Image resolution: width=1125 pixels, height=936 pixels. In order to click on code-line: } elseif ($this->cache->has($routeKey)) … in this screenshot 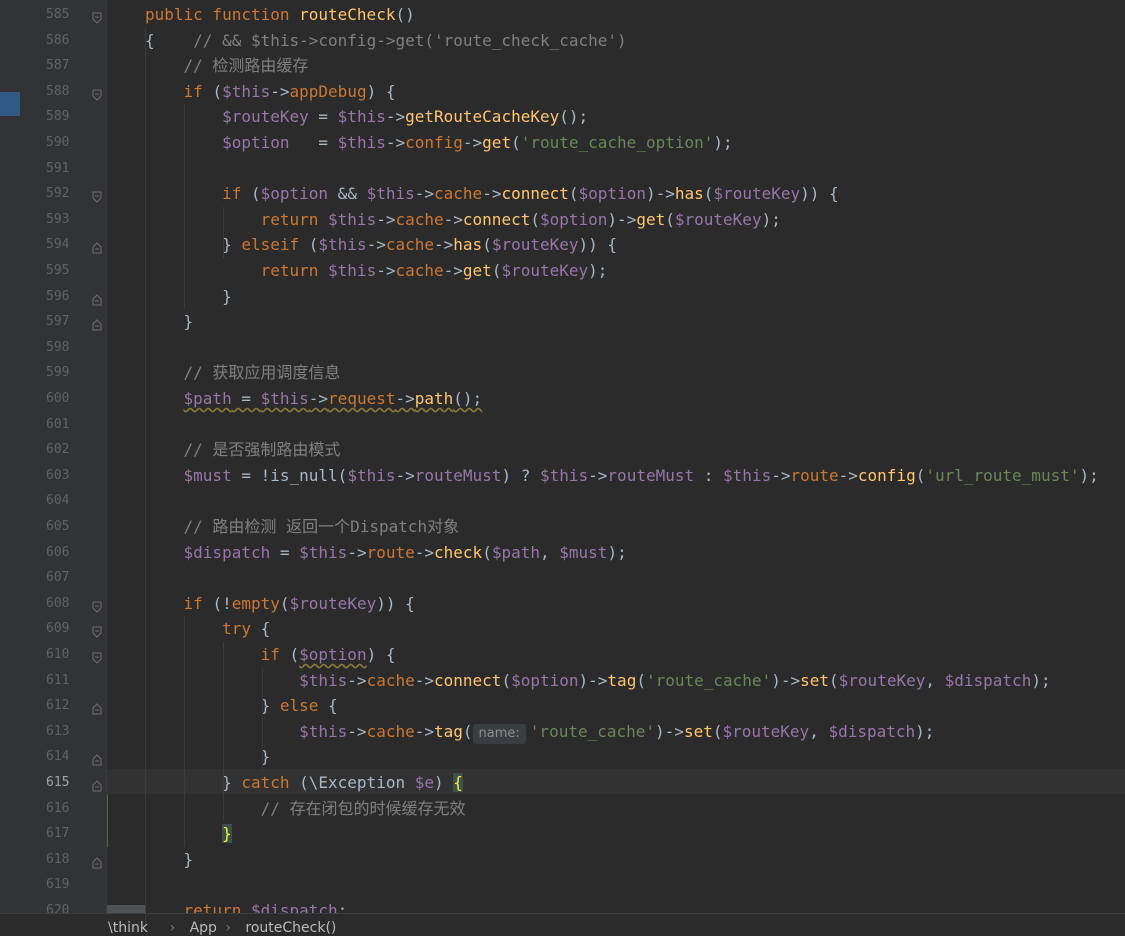, I will do `click(381, 245)`.